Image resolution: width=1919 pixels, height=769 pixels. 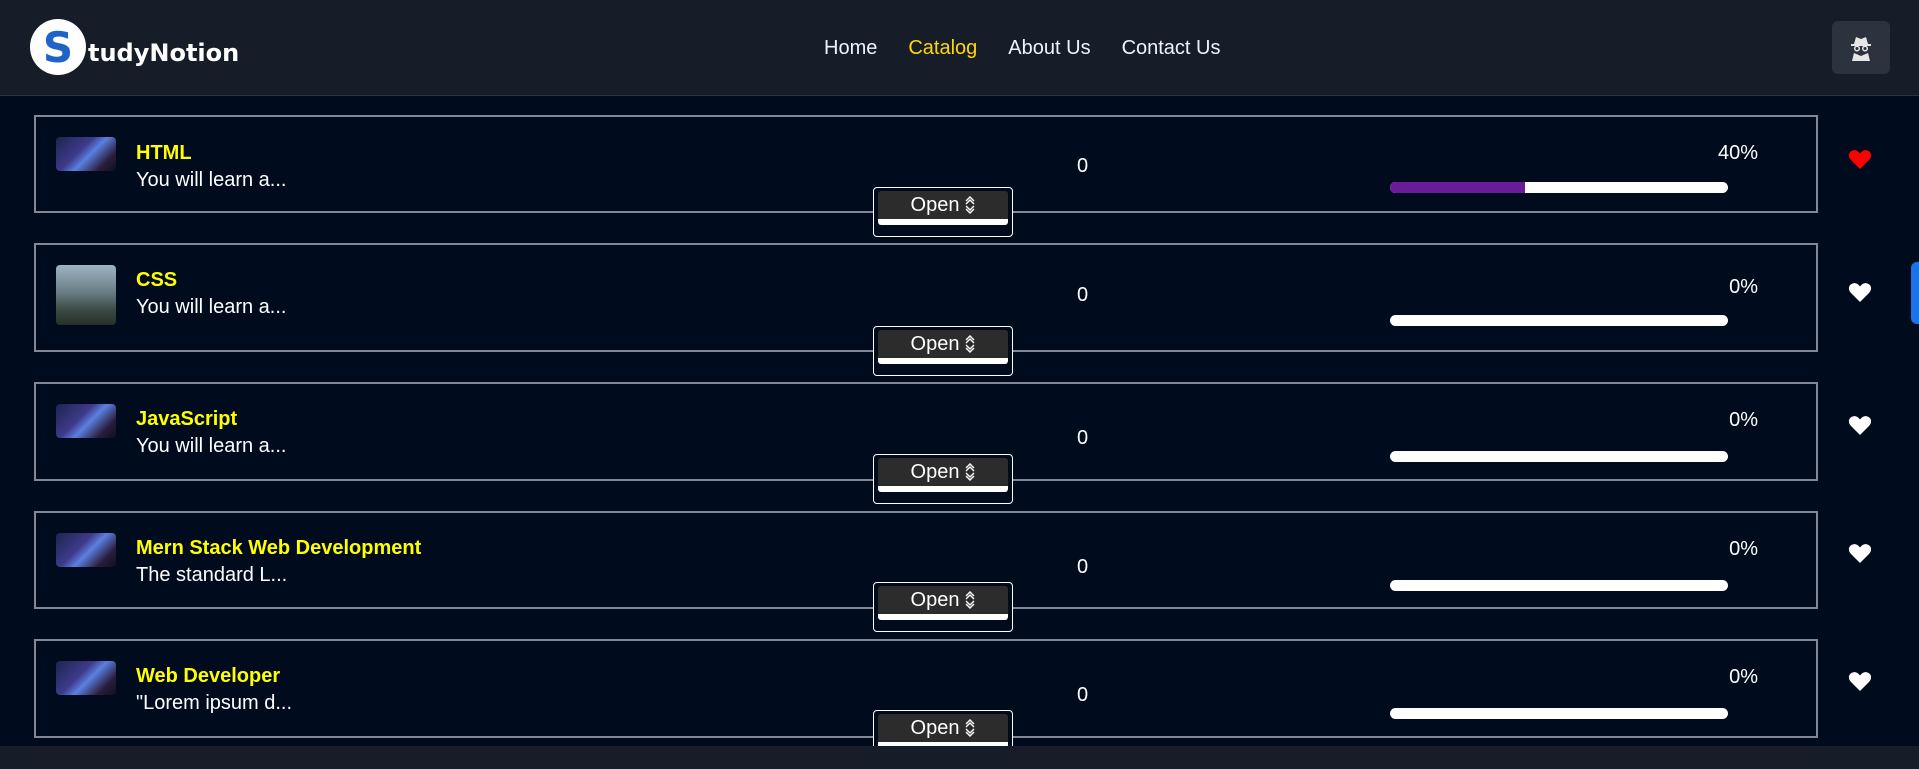 What do you see at coordinates (58, 47) in the screenshot?
I see `logo-badge: S` at bounding box center [58, 47].